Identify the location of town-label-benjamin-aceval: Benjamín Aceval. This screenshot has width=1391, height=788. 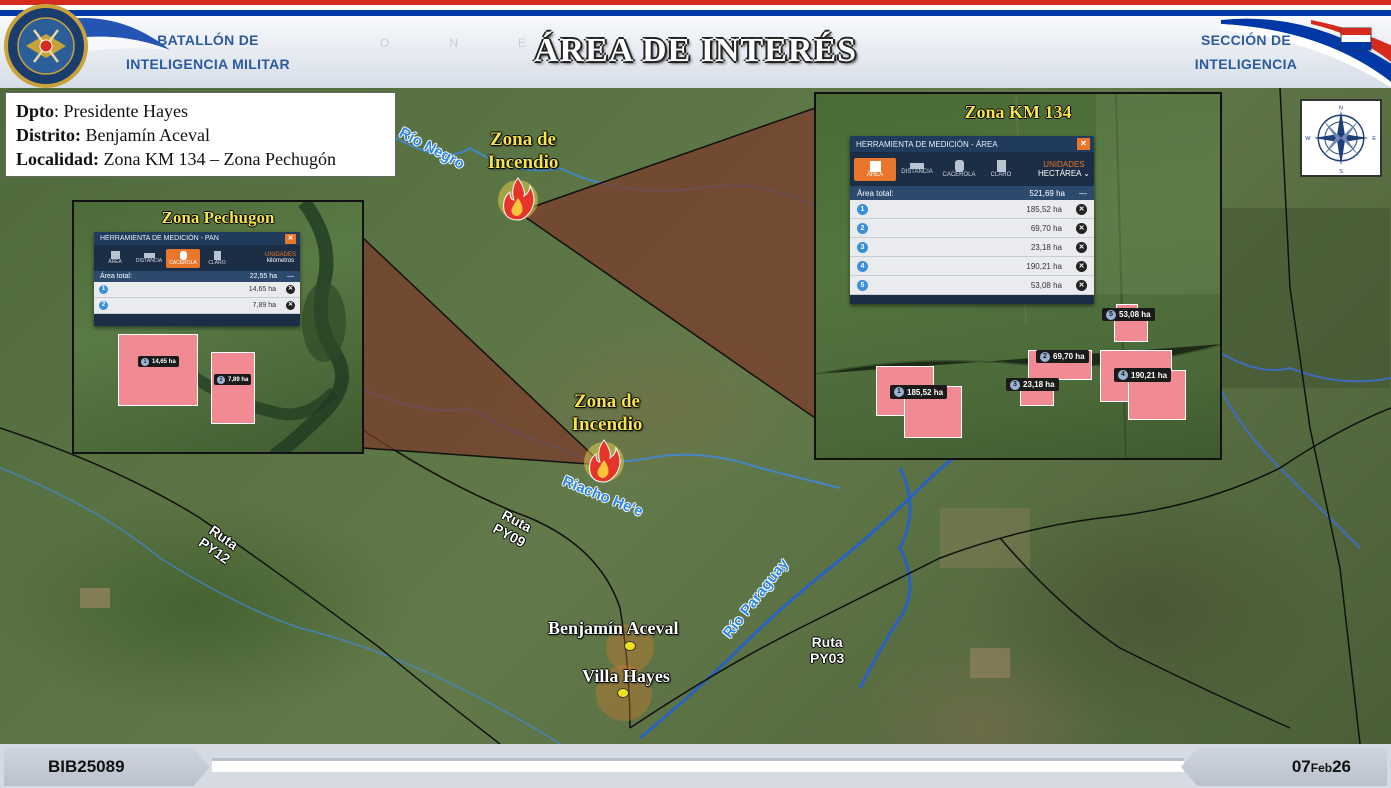
(613, 628).